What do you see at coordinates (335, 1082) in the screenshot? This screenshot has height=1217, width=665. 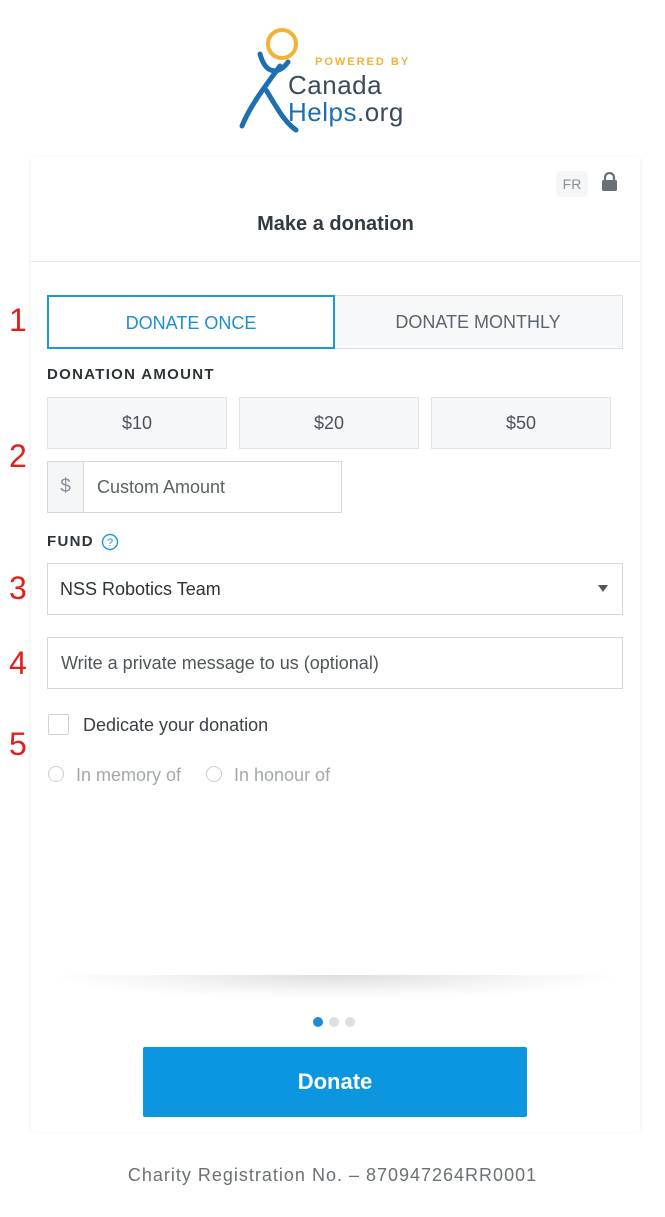 I see `donate-button: Donate` at bounding box center [335, 1082].